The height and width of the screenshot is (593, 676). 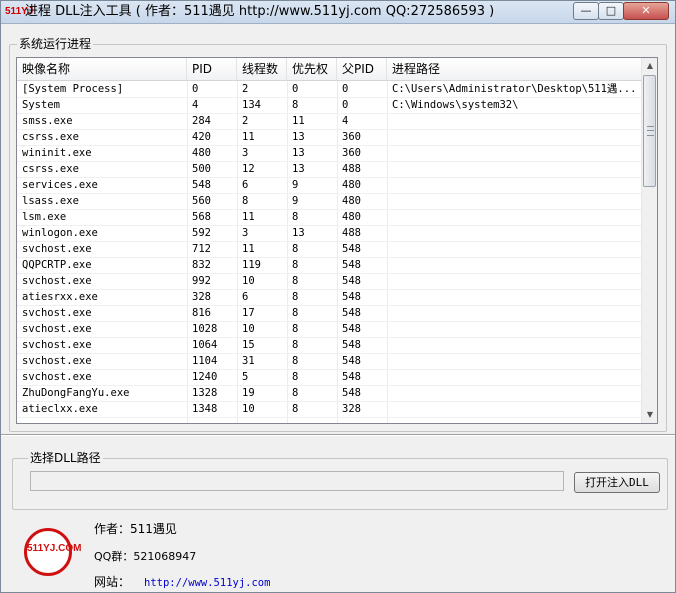 What do you see at coordinates (649, 415) in the screenshot?
I see `scroll-down-icon: ▼` at bounding box center [649, 415].